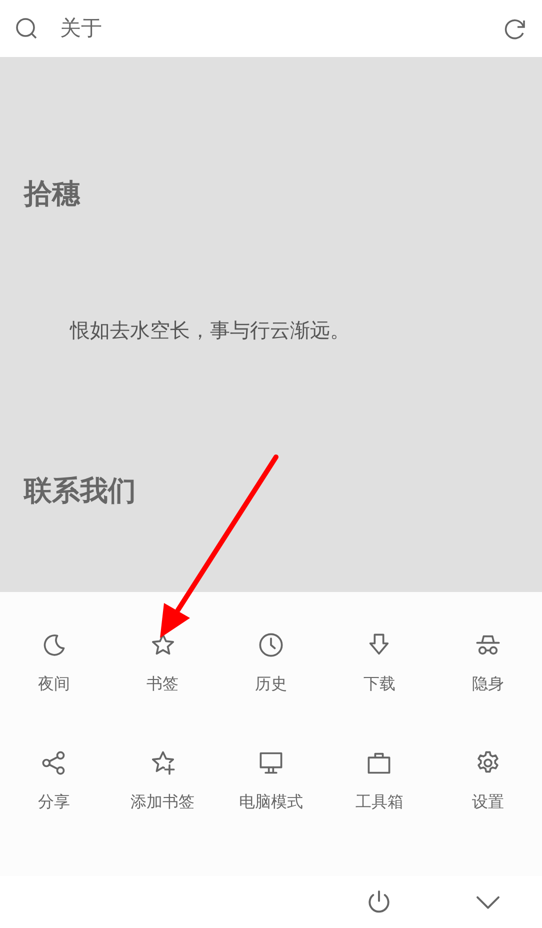  I want to click on menu-item: 夜间, so click(54, 673).